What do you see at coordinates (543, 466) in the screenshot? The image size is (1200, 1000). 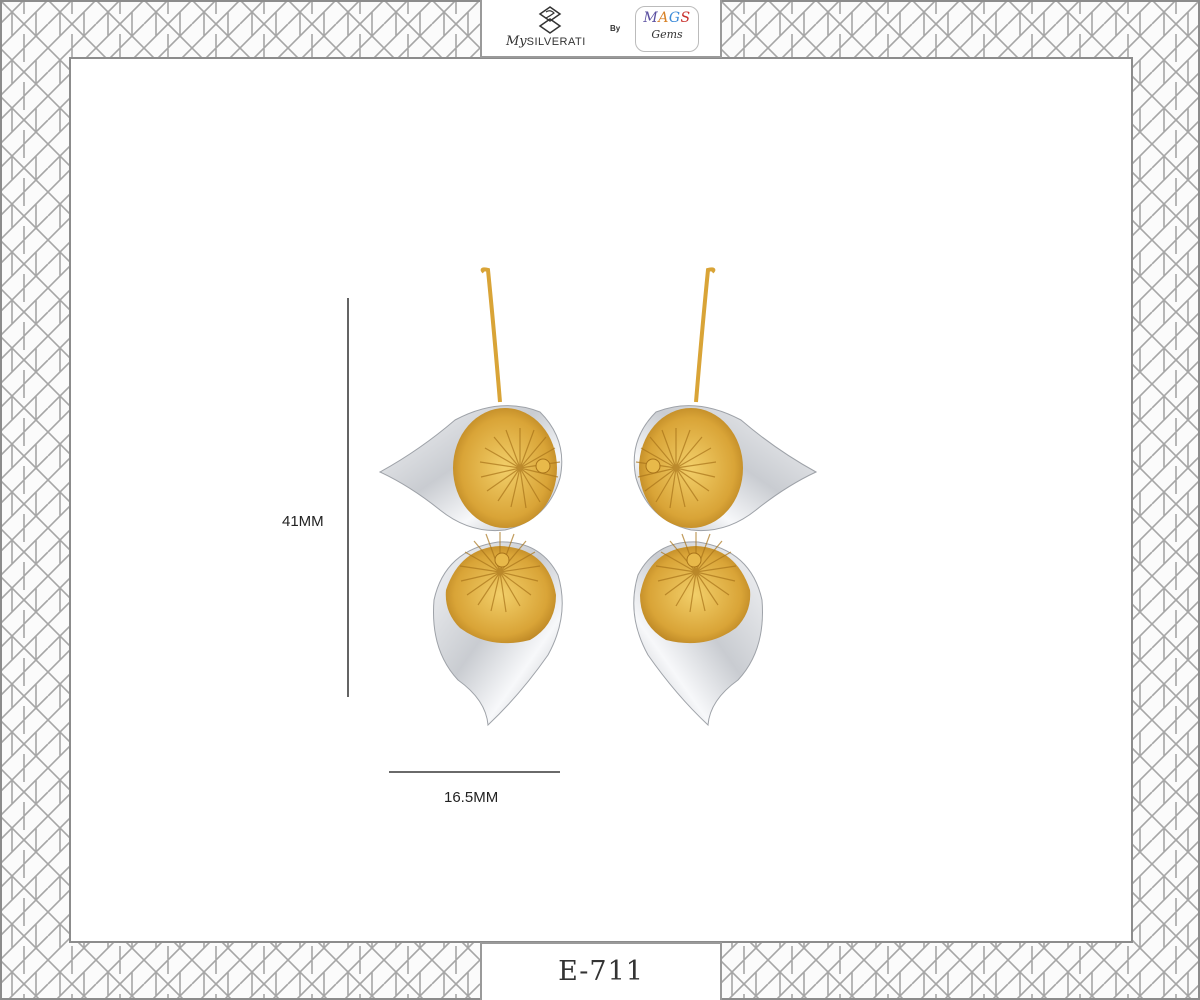 I see `left-upper-gold-bead` at bounding box center [543, 466].